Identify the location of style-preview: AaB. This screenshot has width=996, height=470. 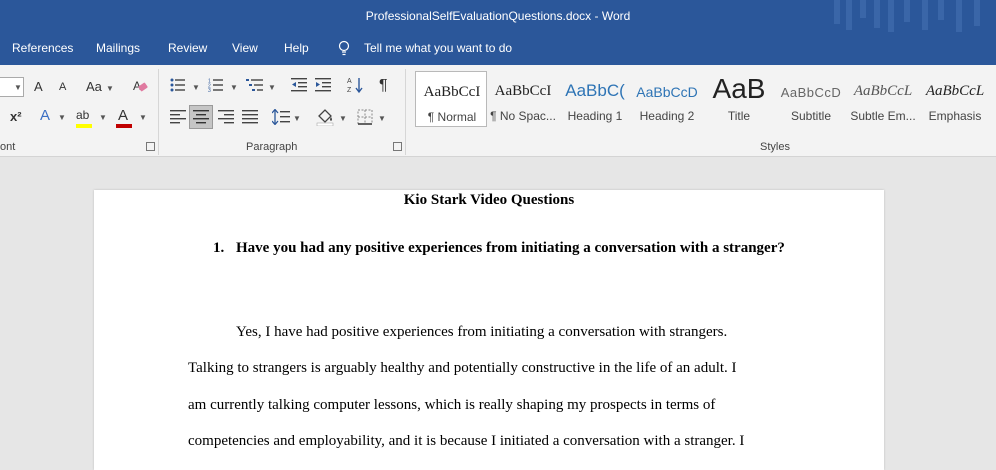
(739, 88).